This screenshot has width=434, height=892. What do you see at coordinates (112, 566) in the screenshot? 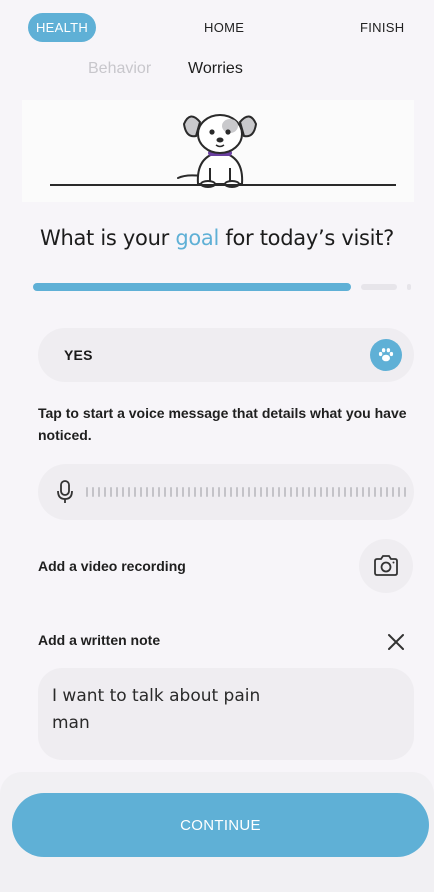
I see `video-label: Add a video recording` at bounding box center [112, 566].